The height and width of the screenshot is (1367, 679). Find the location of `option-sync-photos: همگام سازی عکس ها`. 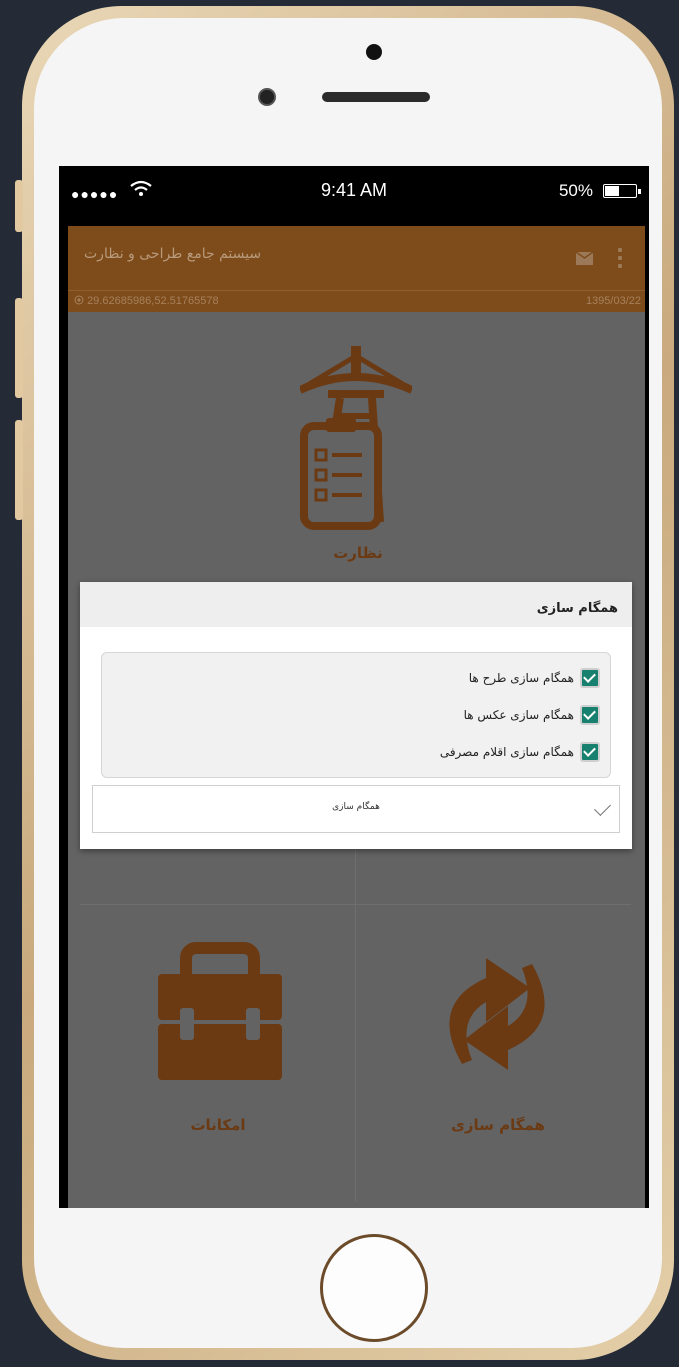

option-sync-photos: همگام سازی عکس ها is located at coordinates (532, 715).